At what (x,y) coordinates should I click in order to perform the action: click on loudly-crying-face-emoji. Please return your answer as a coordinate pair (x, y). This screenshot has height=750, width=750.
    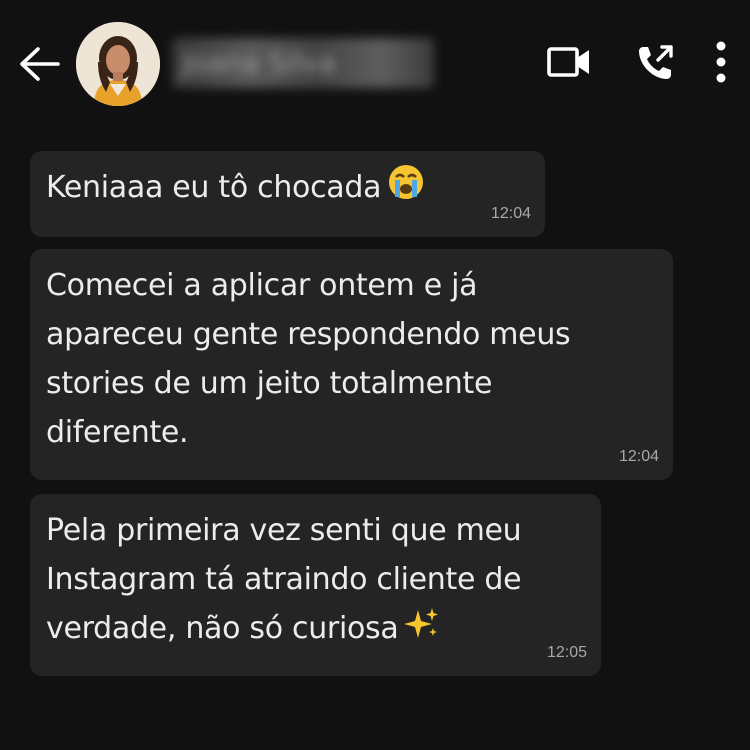
    Looking at the image, I should click on (406, 182).